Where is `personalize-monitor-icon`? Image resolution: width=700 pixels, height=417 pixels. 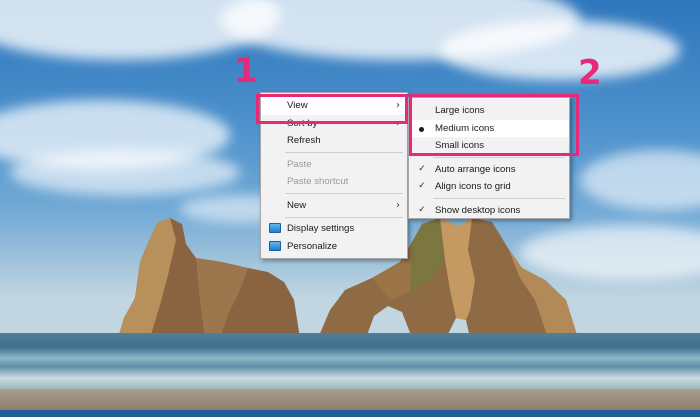 personalize-monitor-icon is located at coordinates (275, 245).